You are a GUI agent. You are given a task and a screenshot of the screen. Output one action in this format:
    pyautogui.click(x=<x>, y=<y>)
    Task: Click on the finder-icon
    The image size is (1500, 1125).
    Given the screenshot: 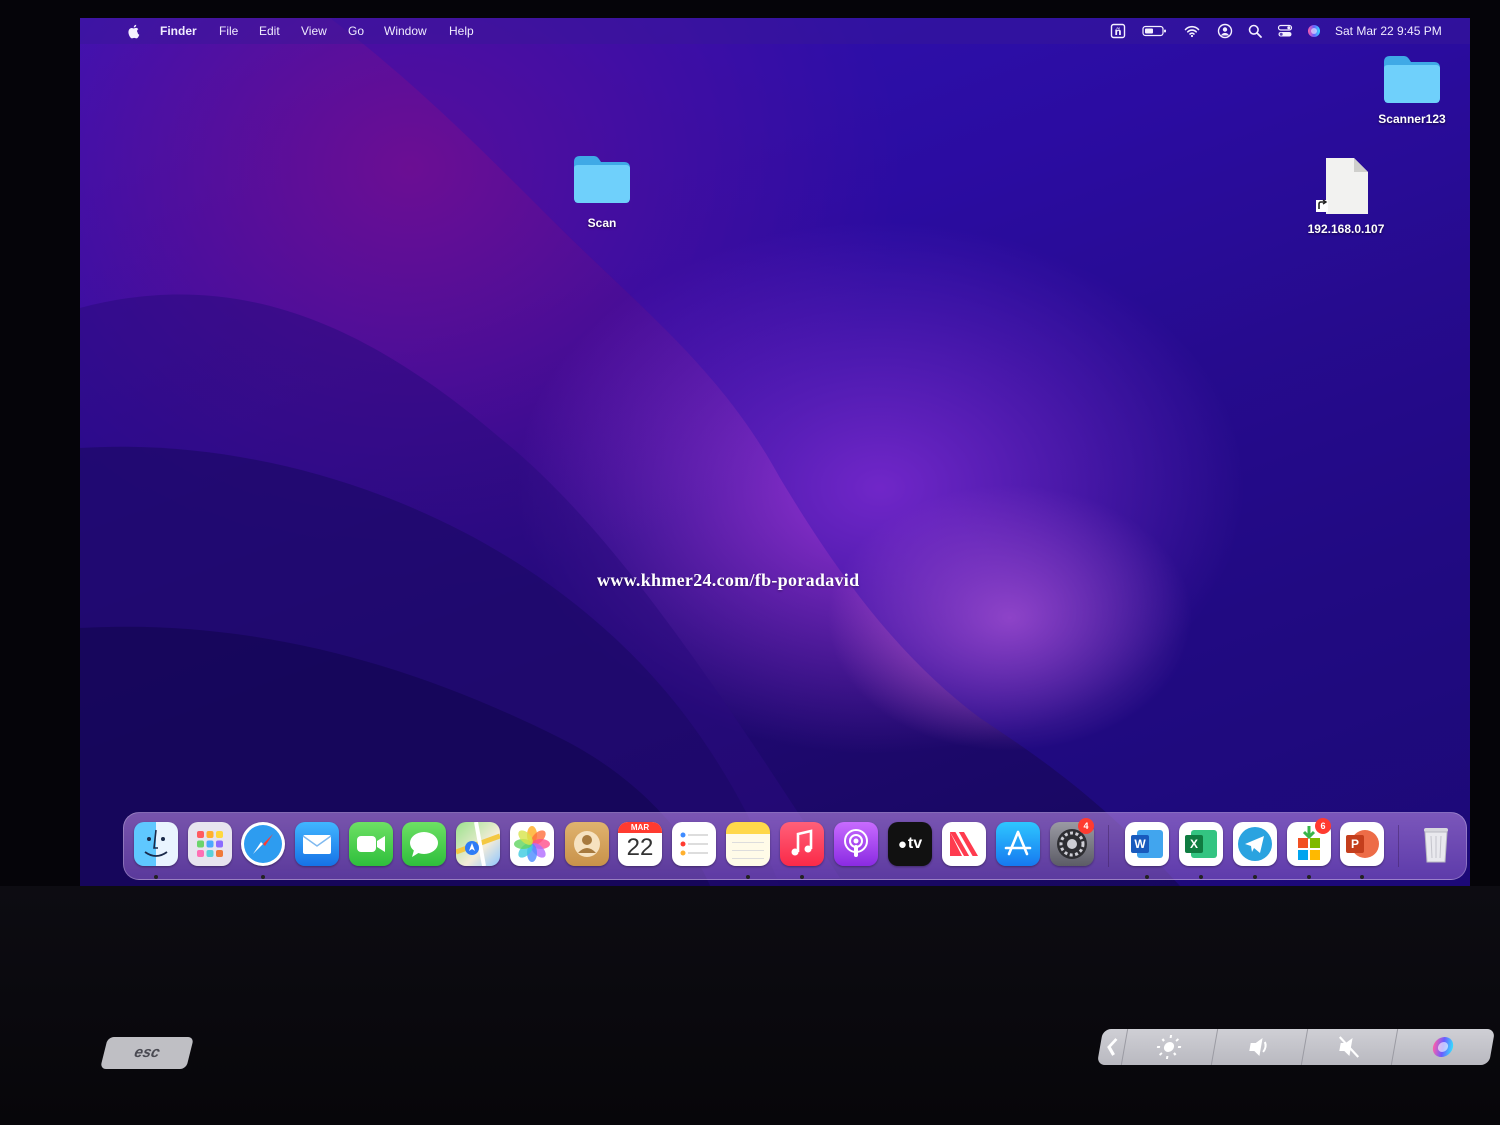 What is the action you would take?
    pyautogui.click(x=156, y=843)
    